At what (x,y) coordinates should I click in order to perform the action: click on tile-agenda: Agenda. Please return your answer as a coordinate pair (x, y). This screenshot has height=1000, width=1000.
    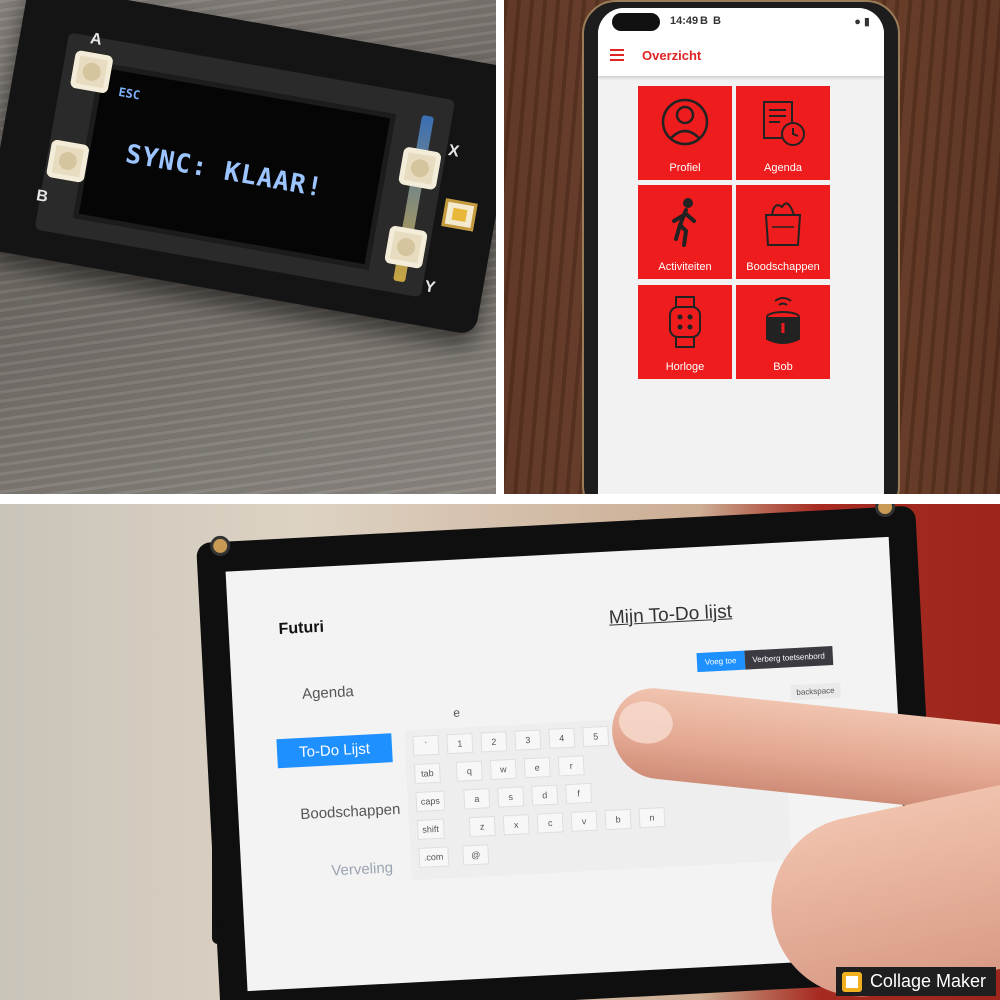
    Looking at the image, I should click on (783, 133).